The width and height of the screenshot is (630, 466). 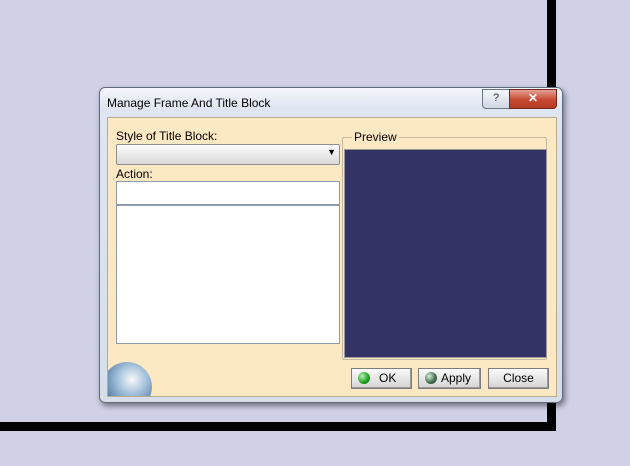 I want to click on close-icon: ✕, so click(x=533, y=98).